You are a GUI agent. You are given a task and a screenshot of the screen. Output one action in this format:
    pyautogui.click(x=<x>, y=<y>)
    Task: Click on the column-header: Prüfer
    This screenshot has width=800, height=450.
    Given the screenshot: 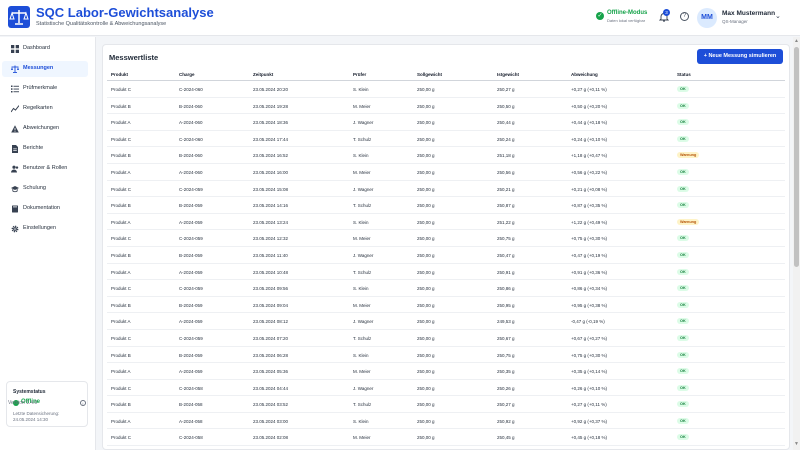 What is the action you would take?
    pyautogui.click(x=359, y=74)
    